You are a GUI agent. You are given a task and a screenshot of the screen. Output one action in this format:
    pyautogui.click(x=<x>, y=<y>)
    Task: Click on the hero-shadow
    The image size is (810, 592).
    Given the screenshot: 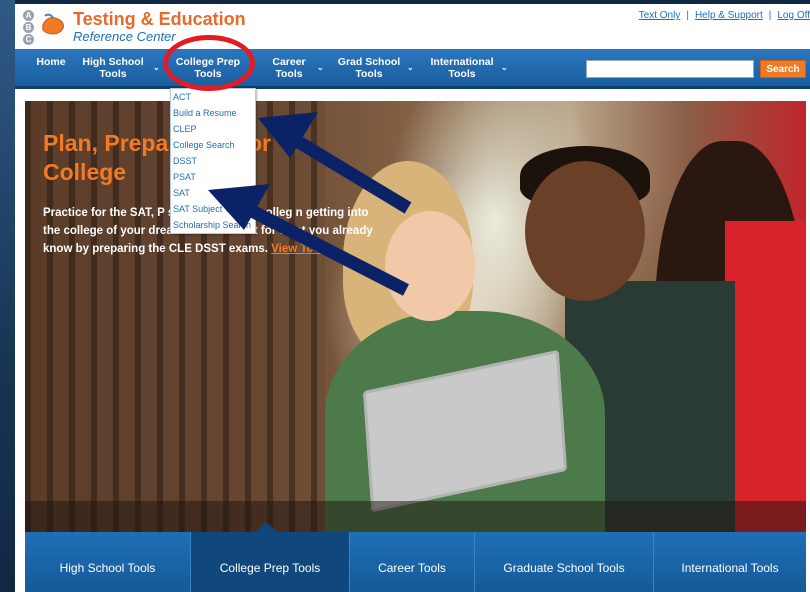 What is the action you would take?
    pyautogui.click(x=415, y=516)
    